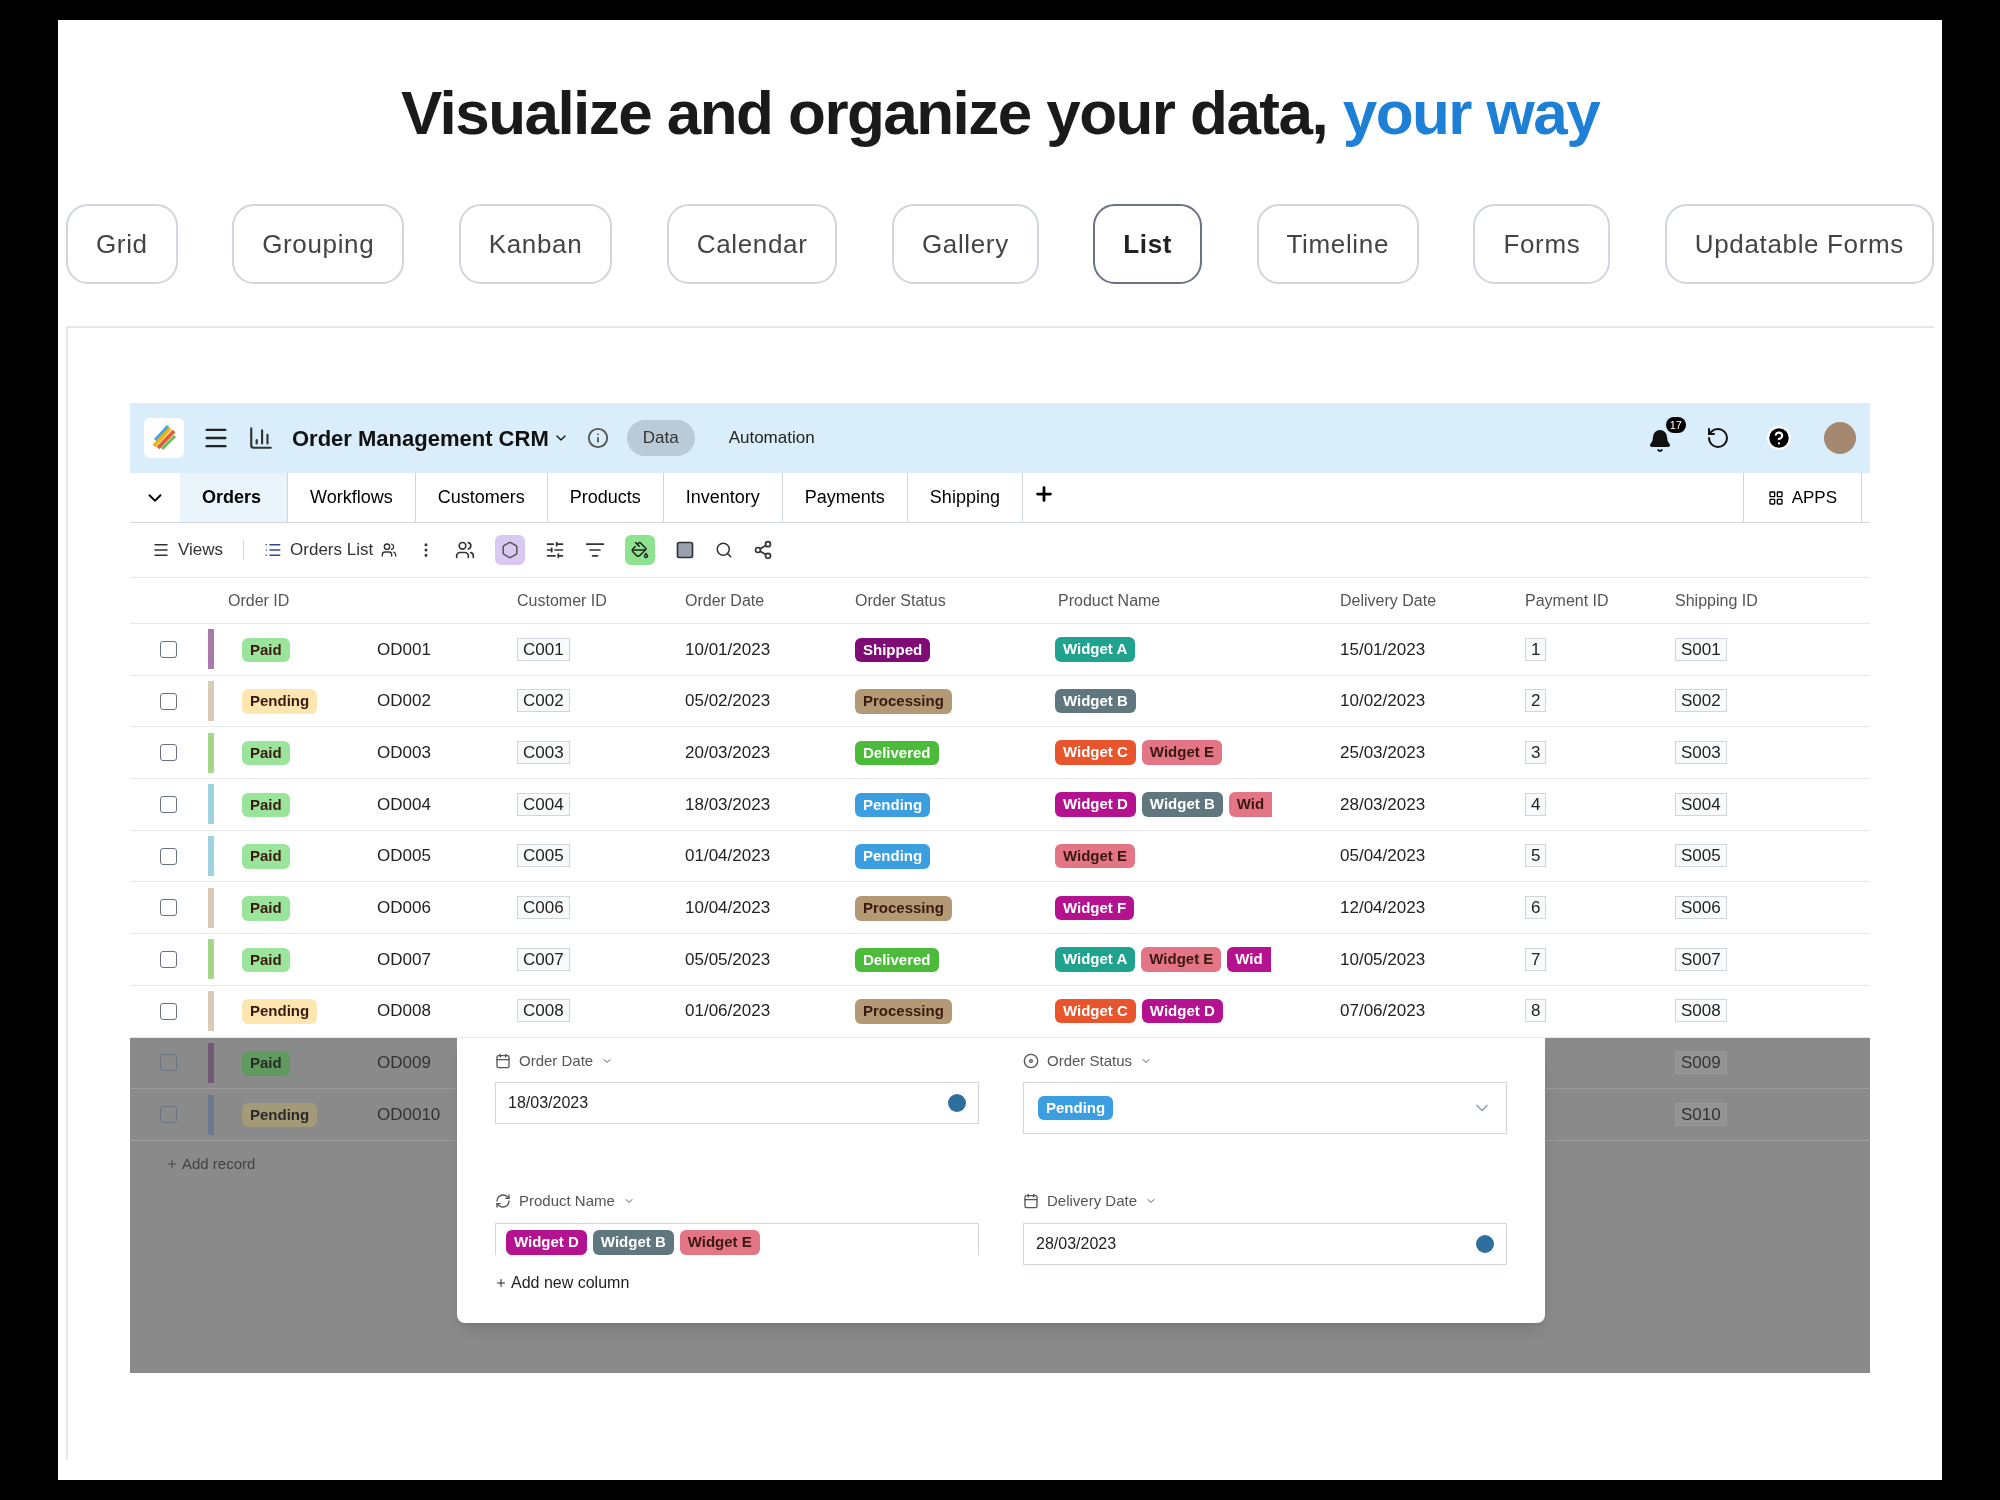 The image size is (2000, 1500). I want to click on view-tab: Timeline, so click(1337, 244).